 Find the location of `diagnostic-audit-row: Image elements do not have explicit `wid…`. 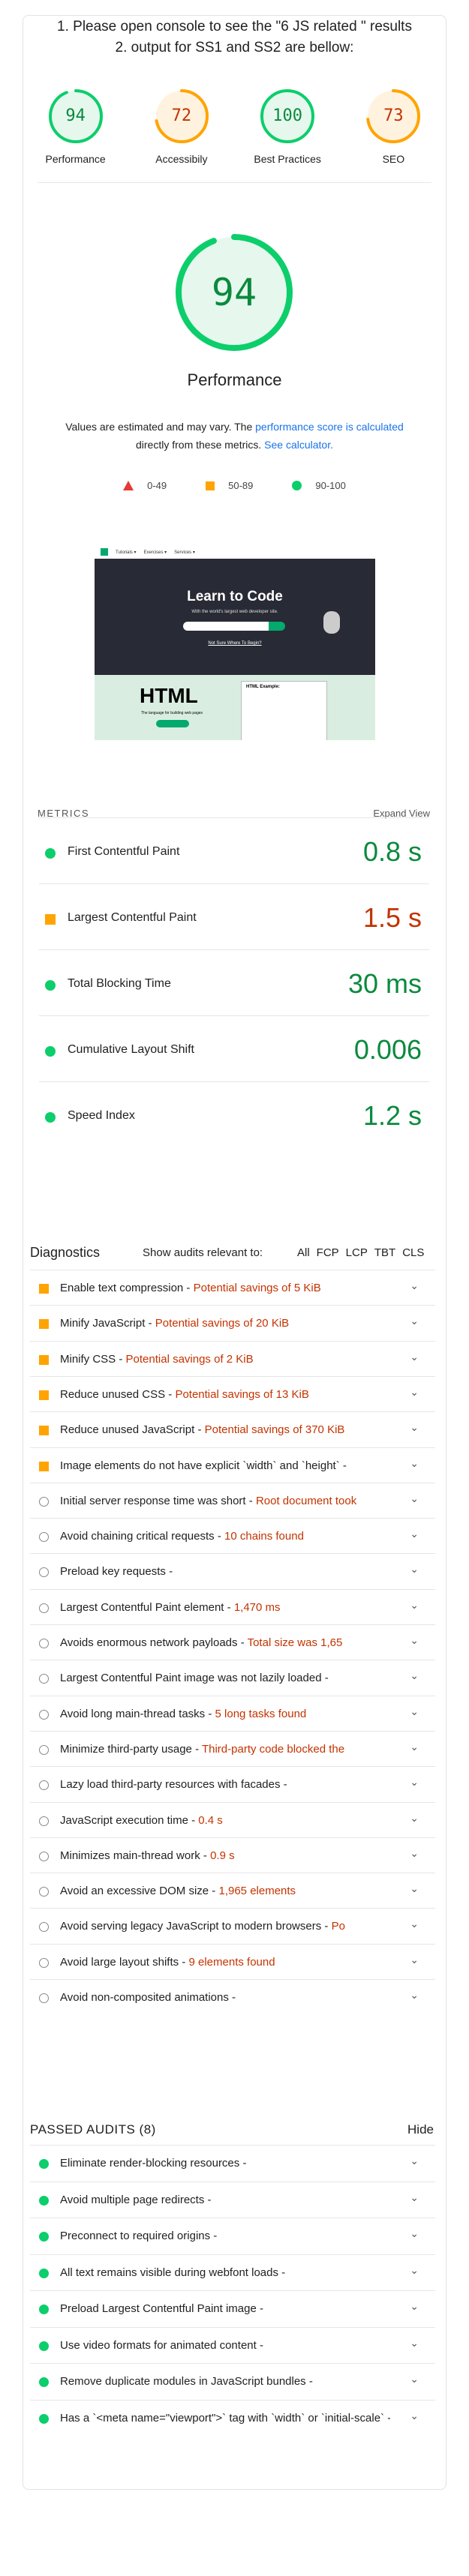

diagnostic-audit-row: Image elements do not have explicit `wid… is located at coordinates (232, 1466).